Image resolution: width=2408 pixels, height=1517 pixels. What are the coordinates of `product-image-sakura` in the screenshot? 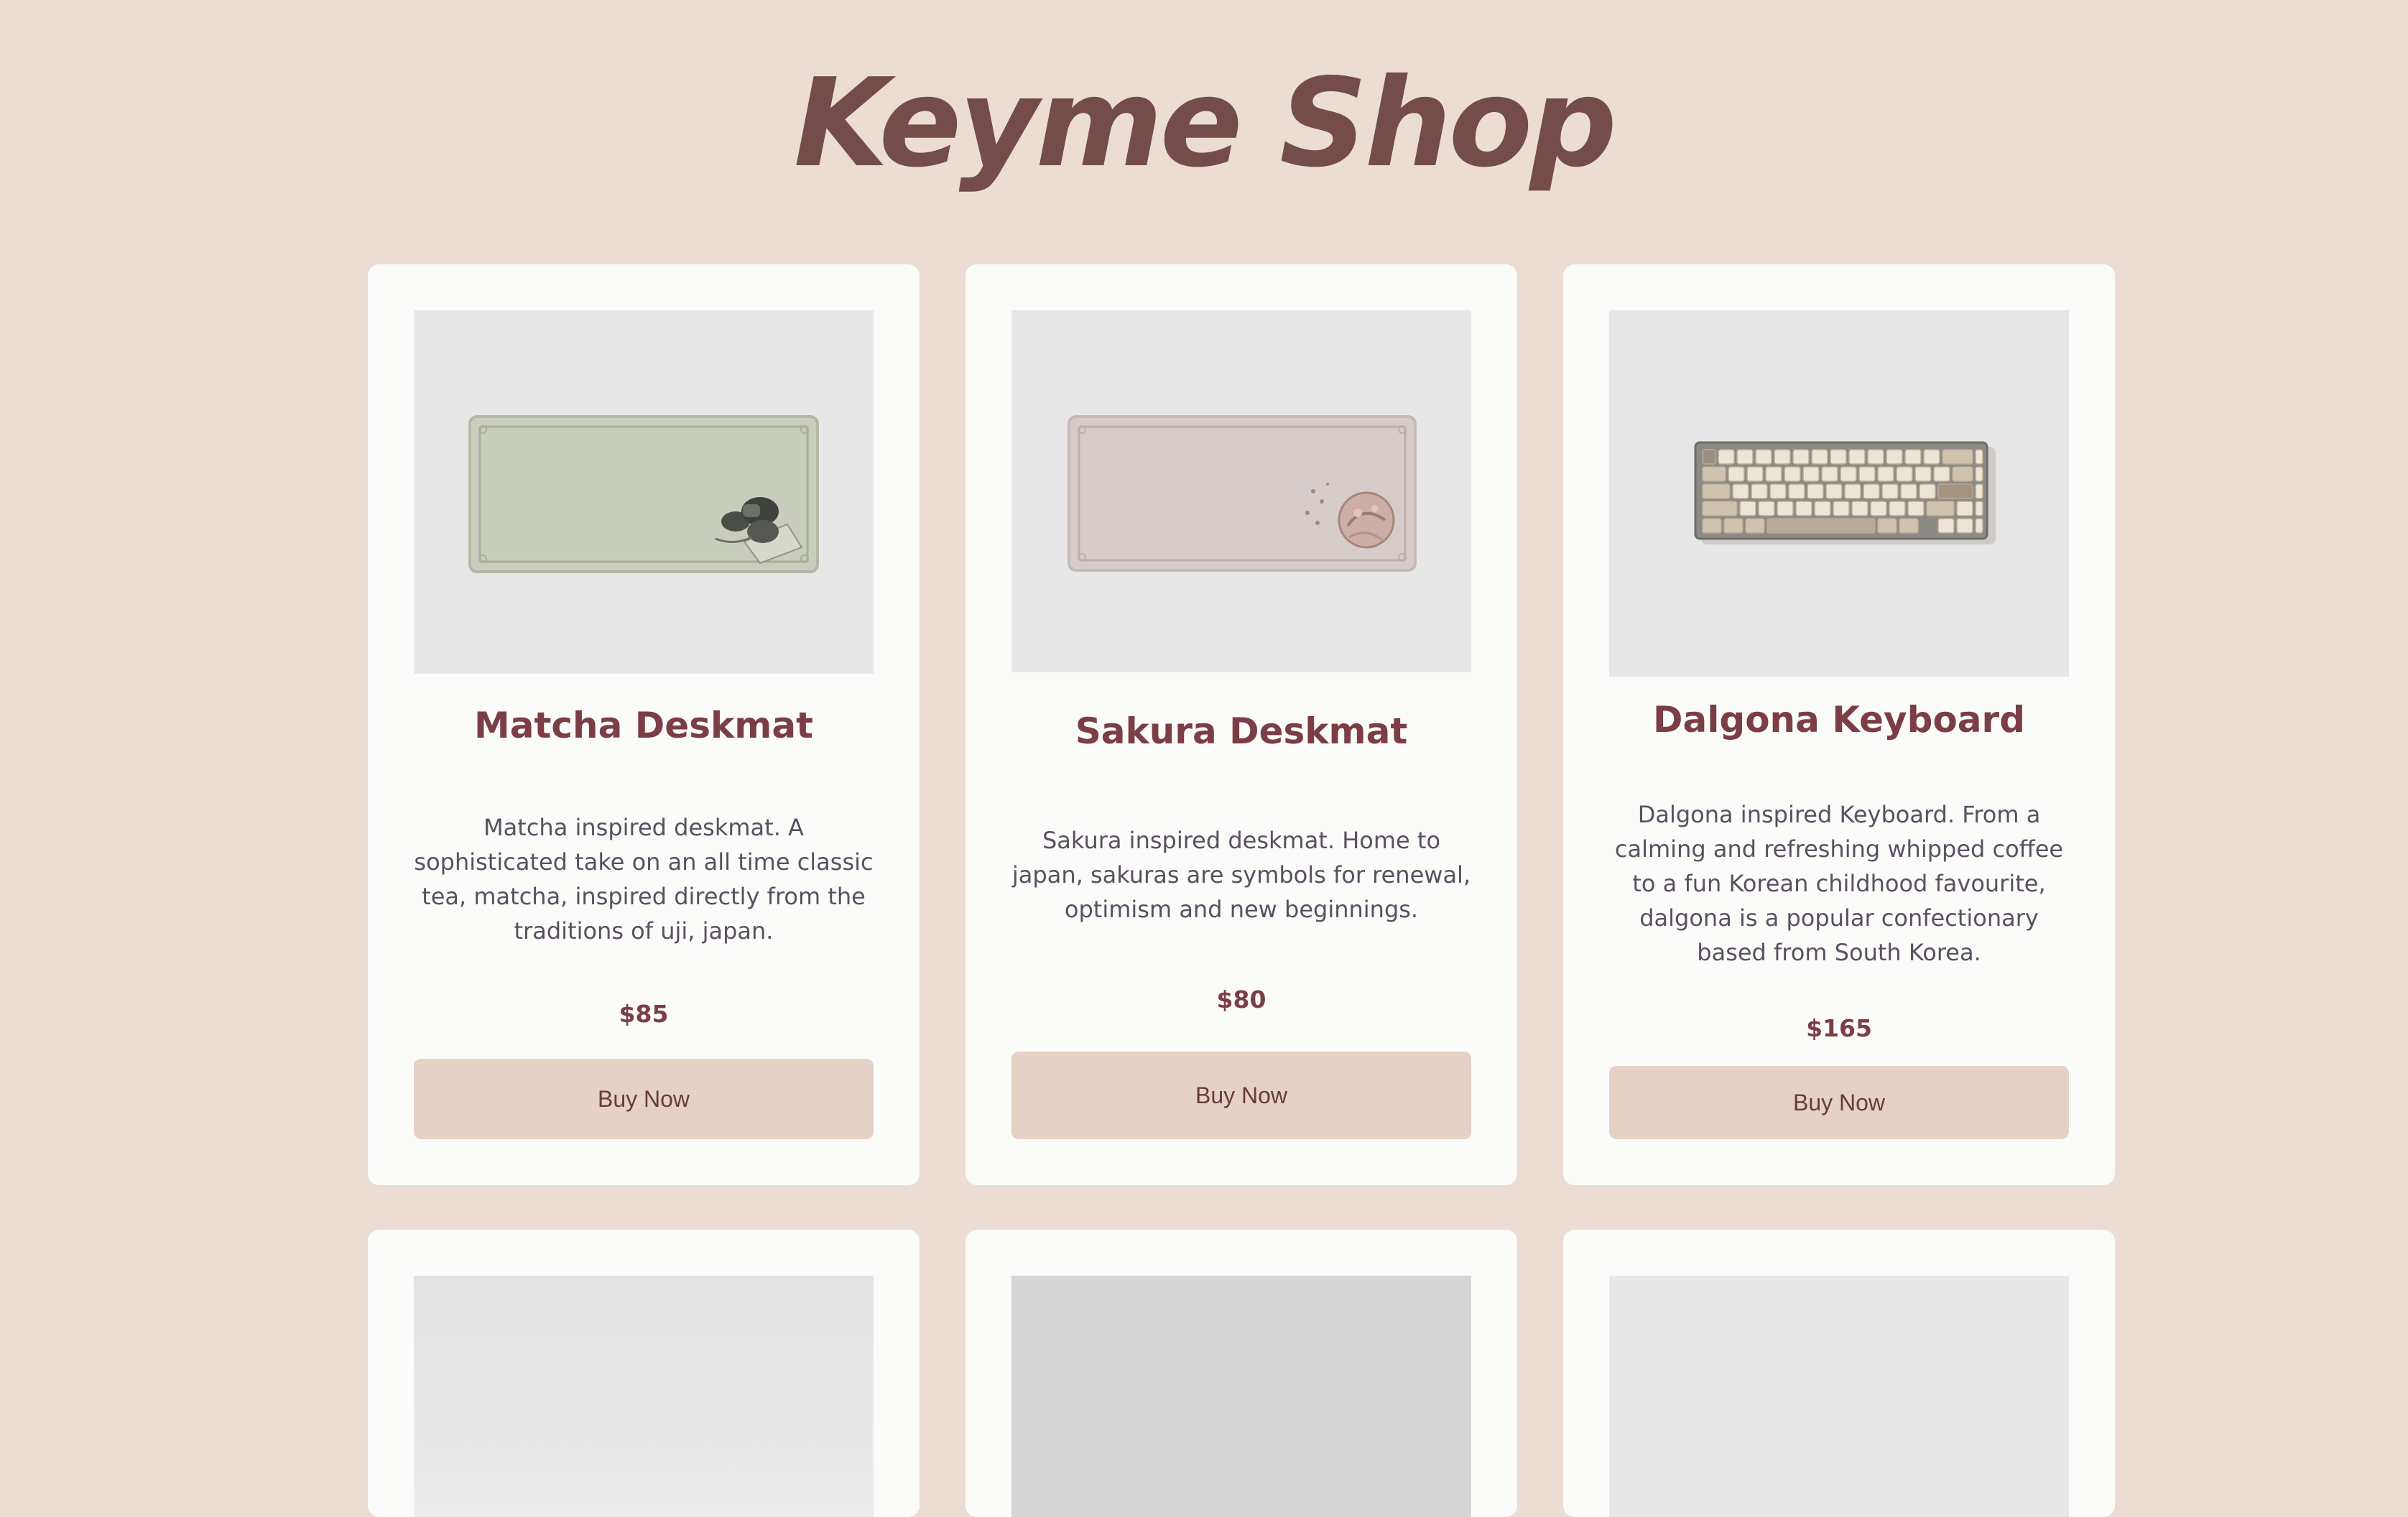 It's located at (1241, 491).